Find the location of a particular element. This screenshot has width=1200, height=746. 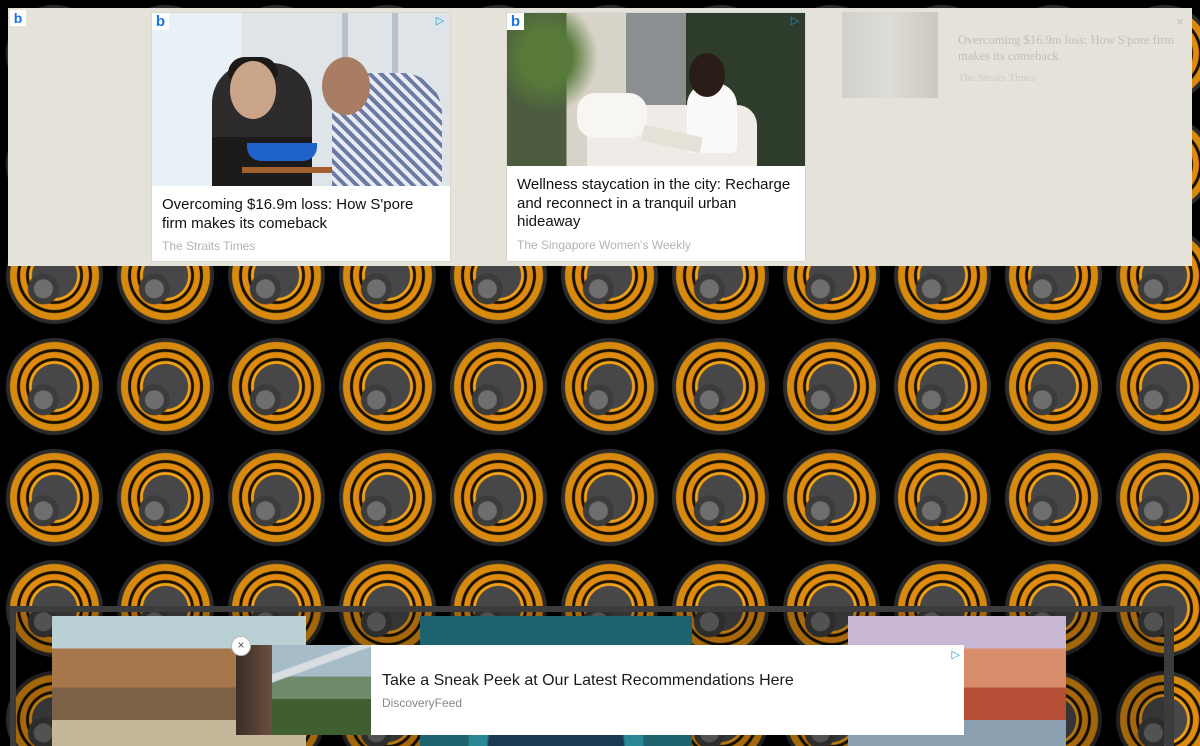

ad-network-logo-icon: b is located at coordinates (18, 18).